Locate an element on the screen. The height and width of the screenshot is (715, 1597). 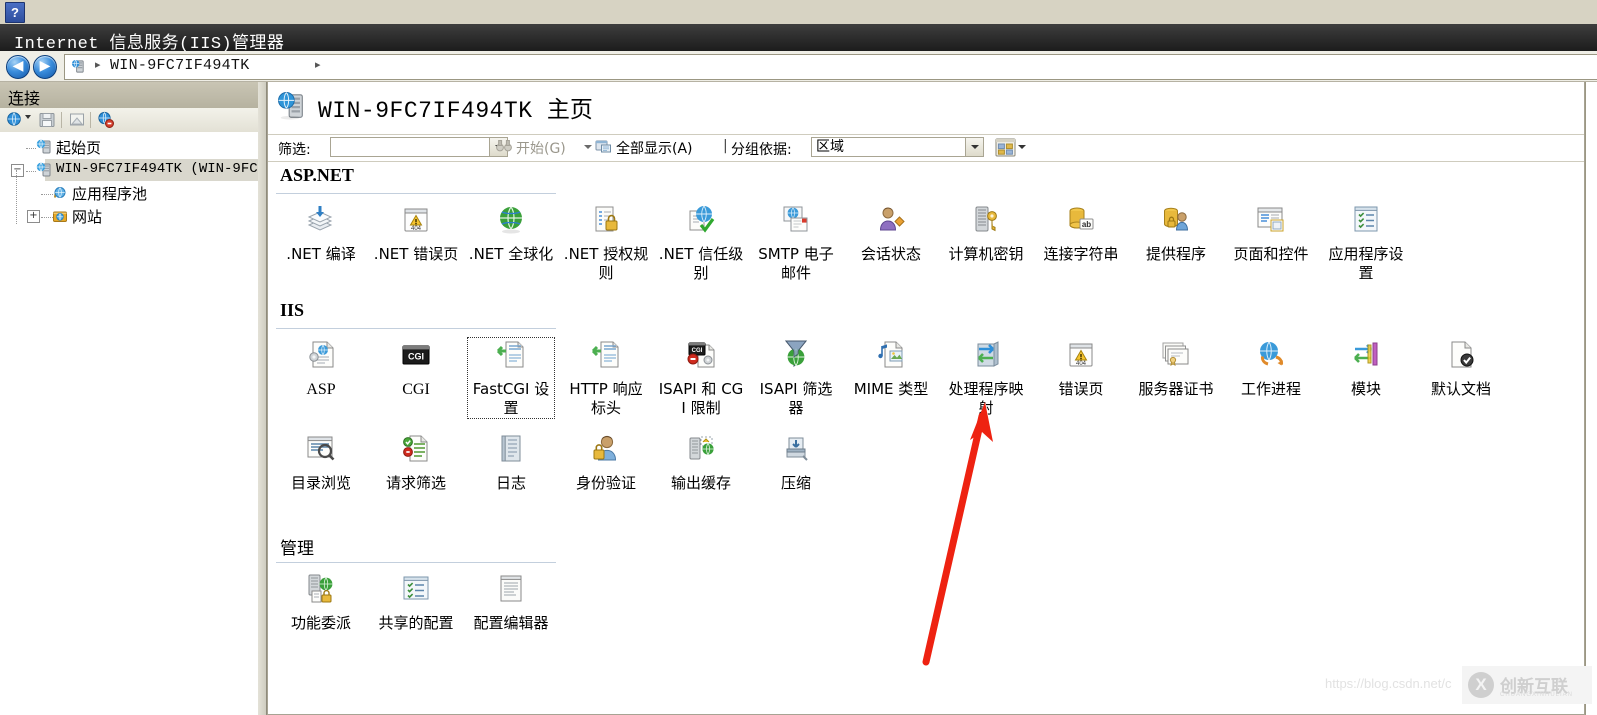
feature-output-caching: 输出缓存 is located at coordinates (701, 462).